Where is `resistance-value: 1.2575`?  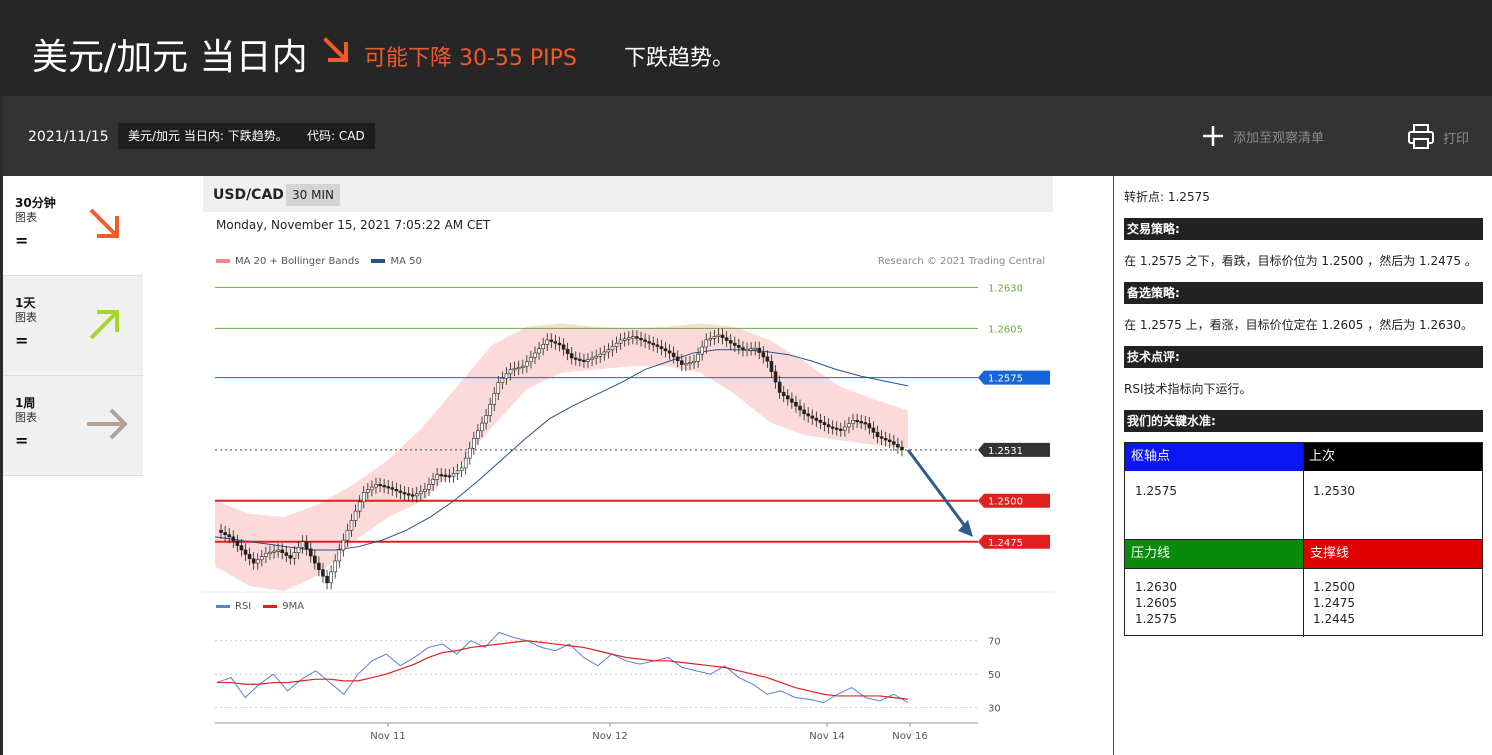
resistance-value: 1.2575 is located at coordinates (1156, 619).